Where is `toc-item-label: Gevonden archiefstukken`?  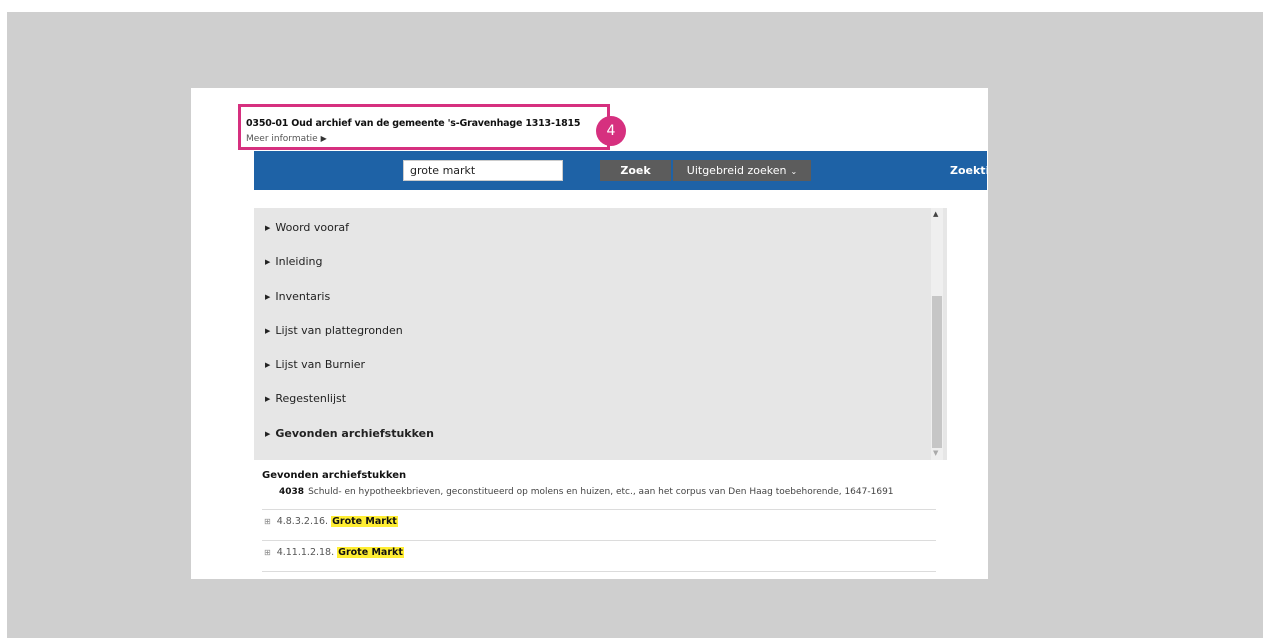 toc-item-label: Gevonden archiefstukken is located at coordinates (354, 433).